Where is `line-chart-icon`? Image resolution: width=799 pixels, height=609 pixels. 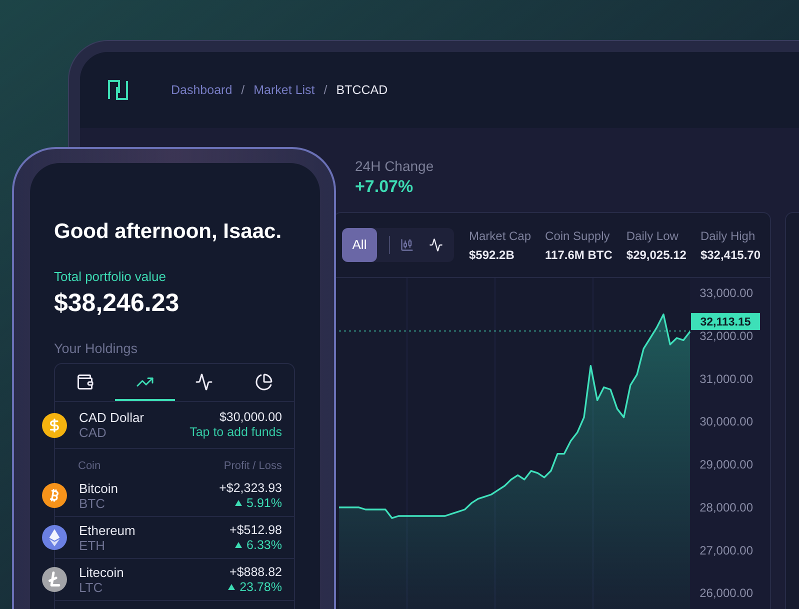 line-chart-icon is located at coordinates (436, 245).